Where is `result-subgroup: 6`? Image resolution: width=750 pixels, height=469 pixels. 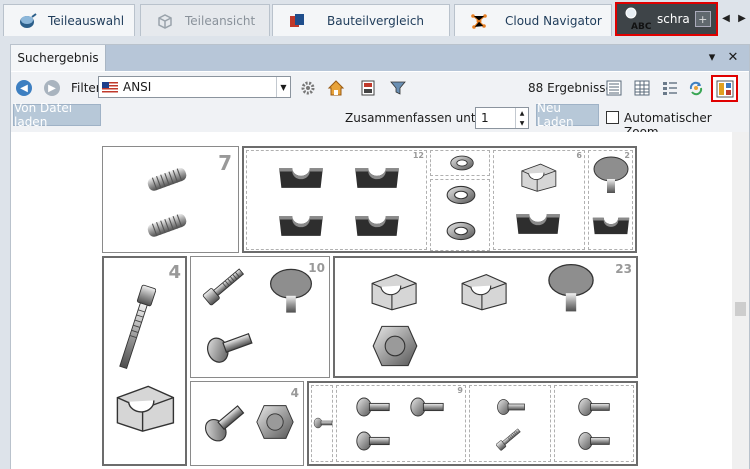
result-subgroup: 6 is located at coordinates (539, 200).